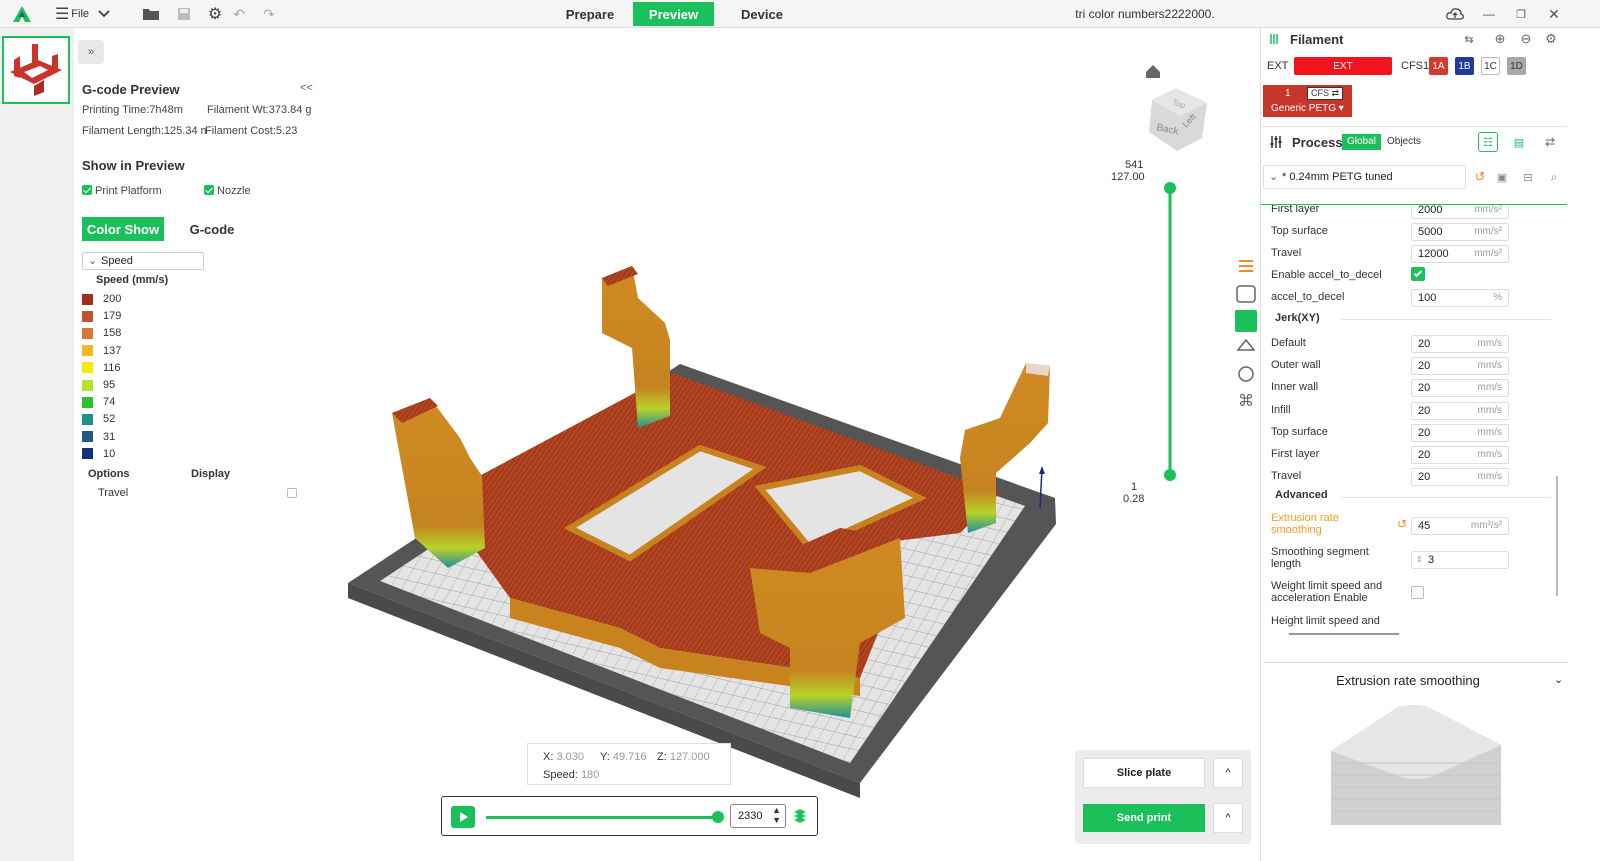 This screenshot has width=1600, height=861. Describe the element at coordinates (37, 444) in the screenshot. I see `plate-thumbnail-column` at that location.